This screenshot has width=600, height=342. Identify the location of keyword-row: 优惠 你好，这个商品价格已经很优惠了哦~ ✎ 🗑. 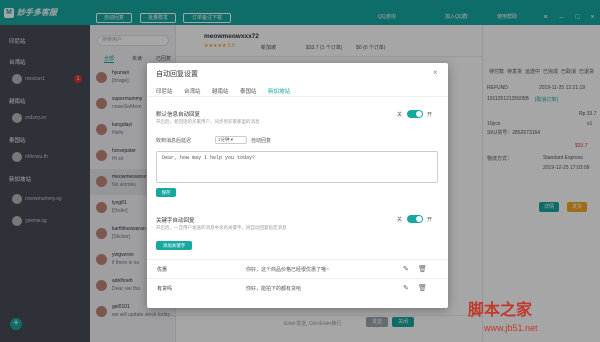
(297, 268).